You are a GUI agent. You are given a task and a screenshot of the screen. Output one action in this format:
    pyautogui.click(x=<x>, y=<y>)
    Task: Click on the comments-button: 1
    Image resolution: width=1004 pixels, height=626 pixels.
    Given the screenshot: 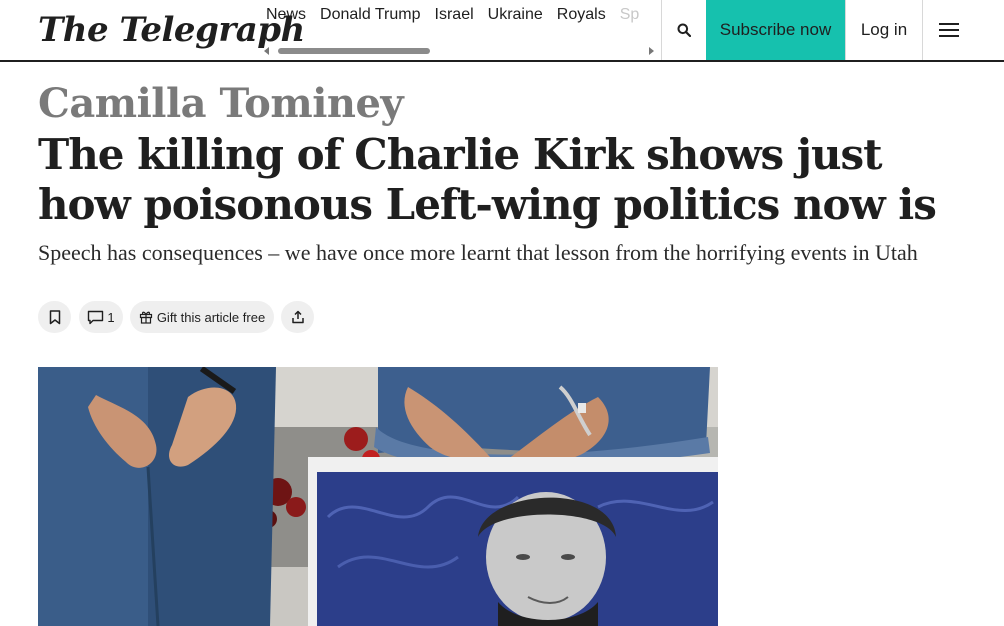 What is the action you would take?
    pyautogui.click(x=101, y=317)
    